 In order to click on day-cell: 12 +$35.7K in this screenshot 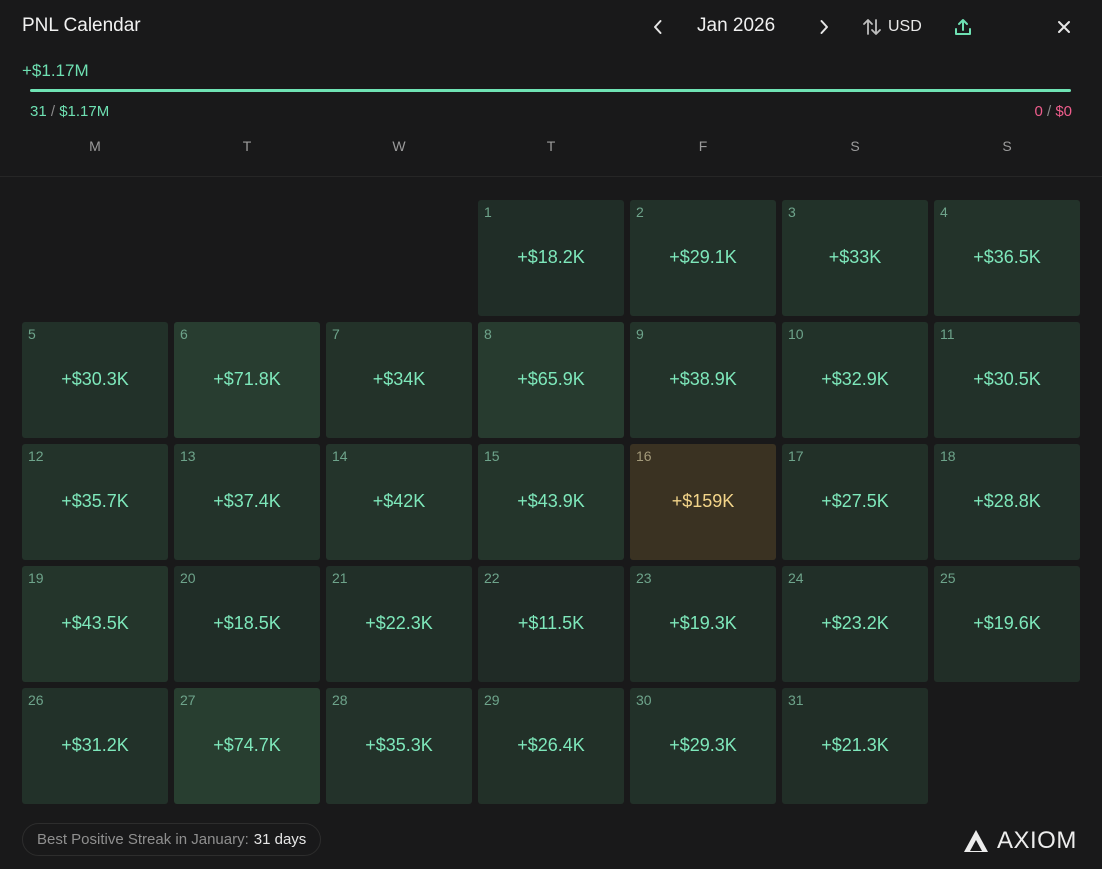, I will do `click(95, 502)`.